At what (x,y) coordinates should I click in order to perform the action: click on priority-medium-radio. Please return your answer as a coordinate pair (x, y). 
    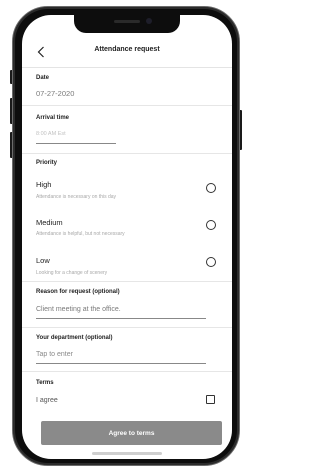
    Looking at the image, I should click on (211, 225).